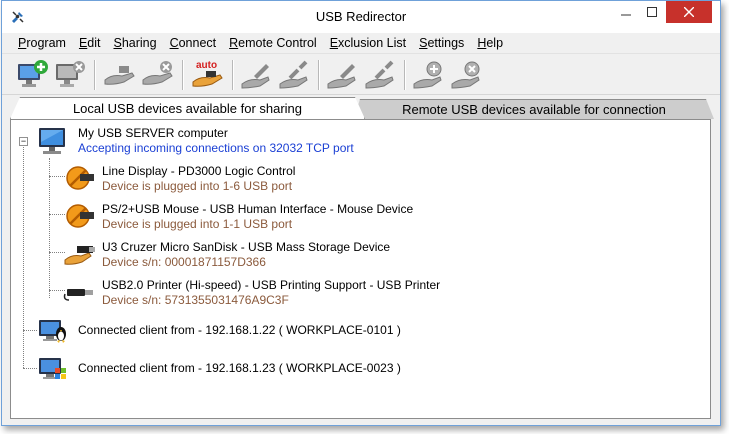  What do you see at coordinates (52, 331) in the screenshot?
I see `linux-client-icon` at bounding box center [52, 331].